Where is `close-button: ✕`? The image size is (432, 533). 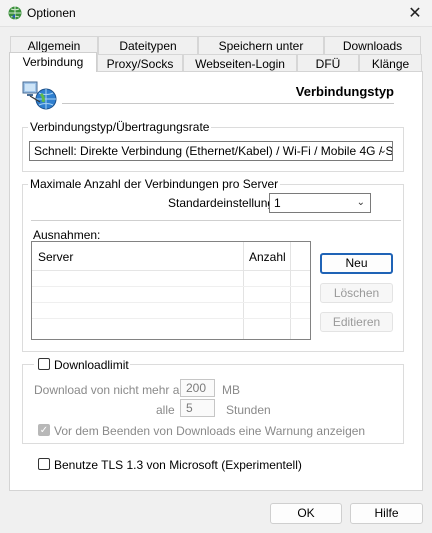
close-button: ✕ is located at coordinates (415, 13).